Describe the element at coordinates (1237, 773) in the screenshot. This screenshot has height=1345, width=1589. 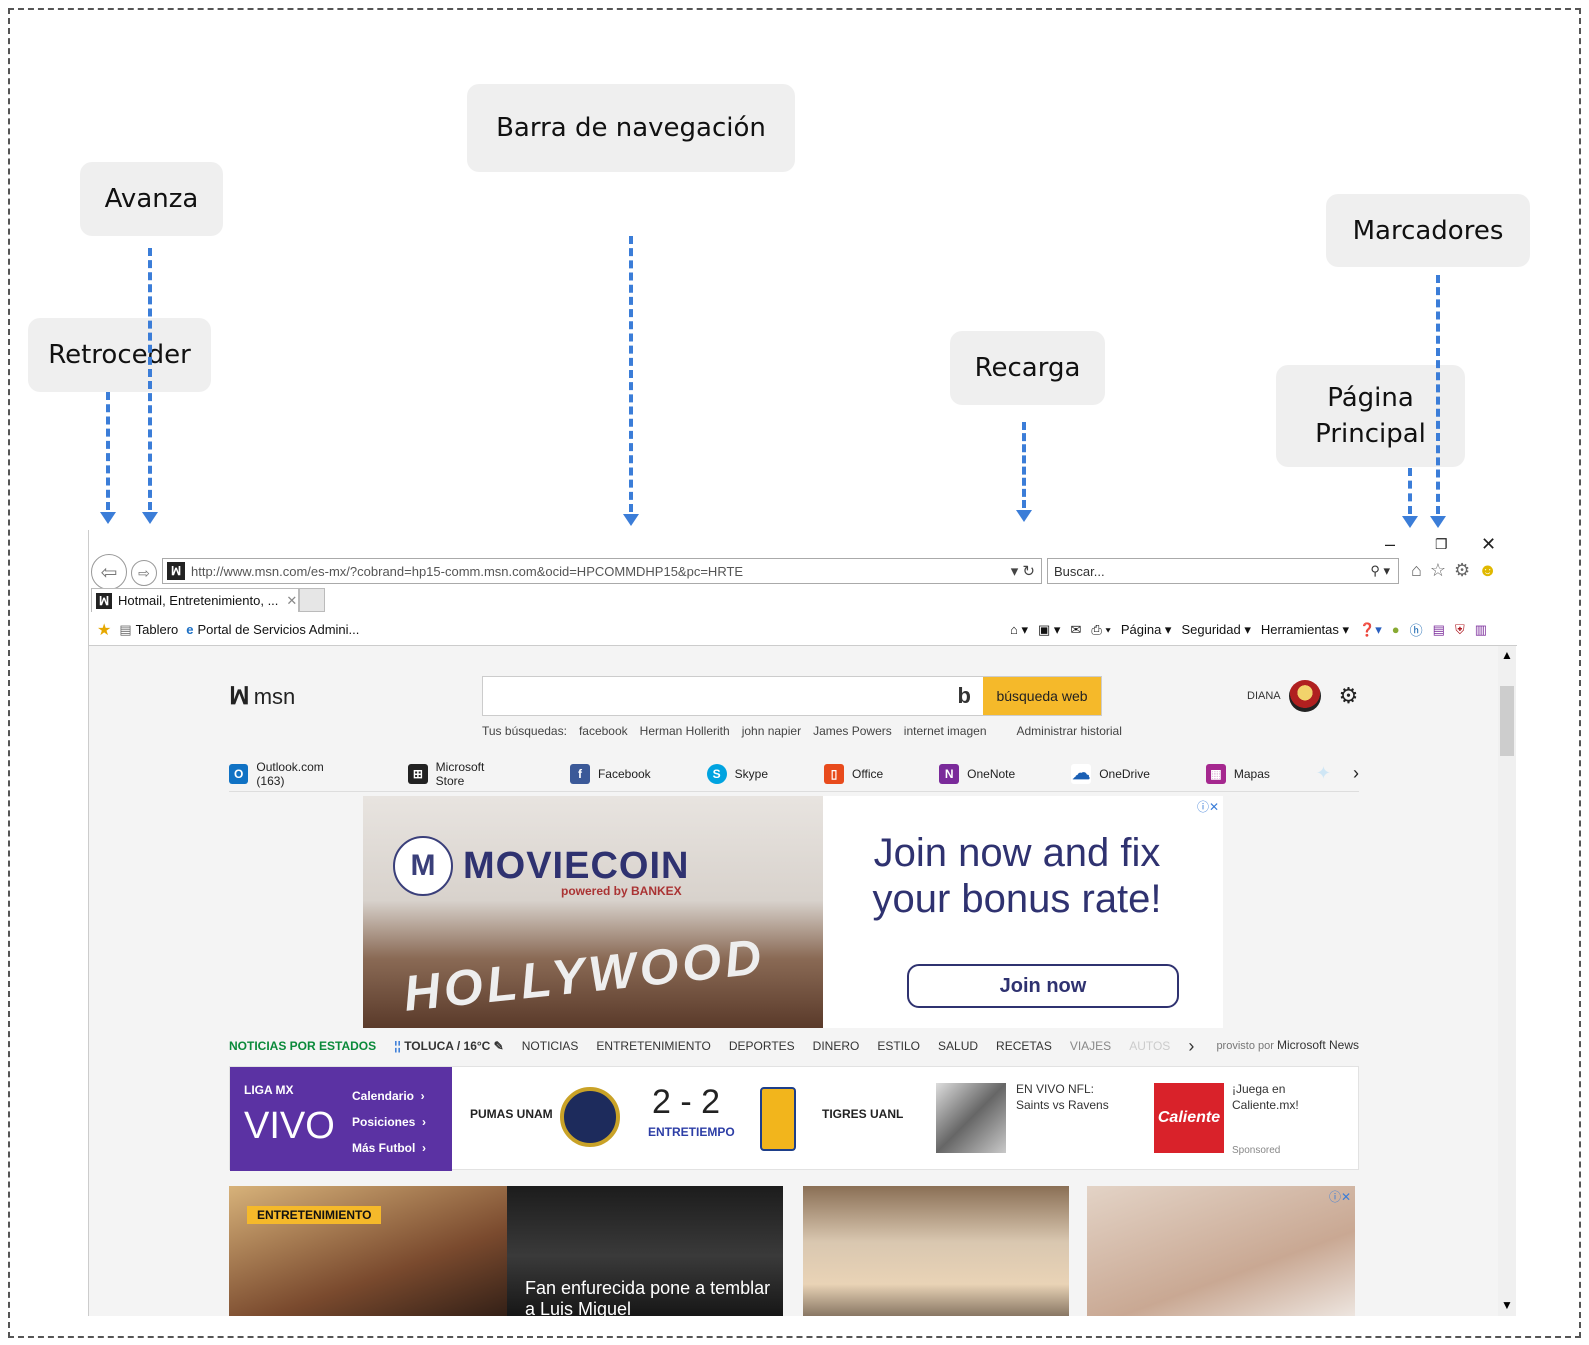
I see `quicklink-mapas: ▦ Mapas` at that location.